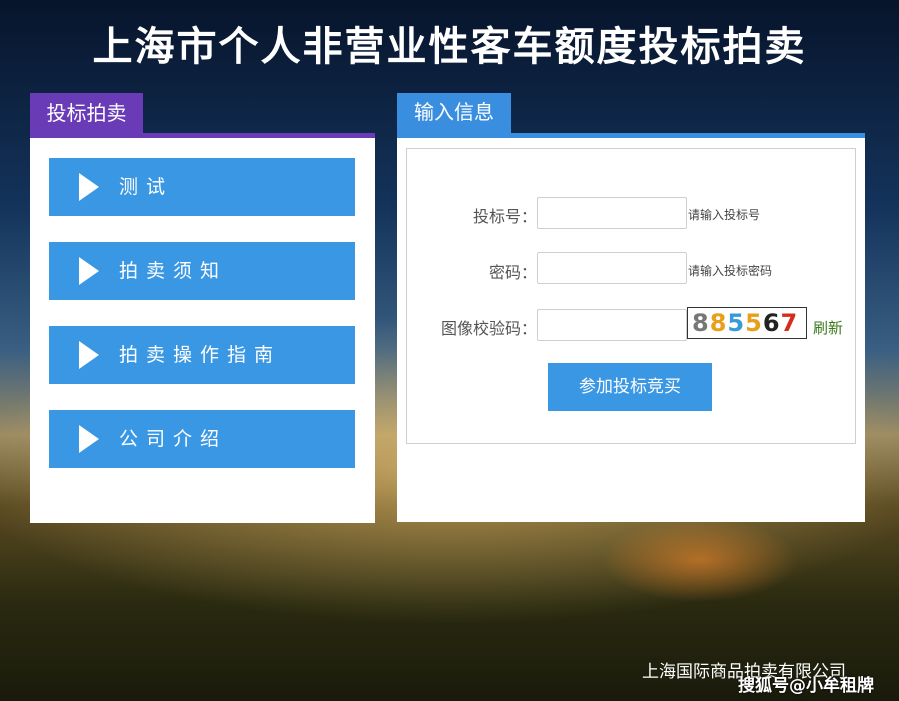 The height and width of the screenshot is (701, 899). What do you see at coordinates (730, 271) in the screenshot?
I see `password-hint: 请输入投标密码` at bounding box center [730, 271].